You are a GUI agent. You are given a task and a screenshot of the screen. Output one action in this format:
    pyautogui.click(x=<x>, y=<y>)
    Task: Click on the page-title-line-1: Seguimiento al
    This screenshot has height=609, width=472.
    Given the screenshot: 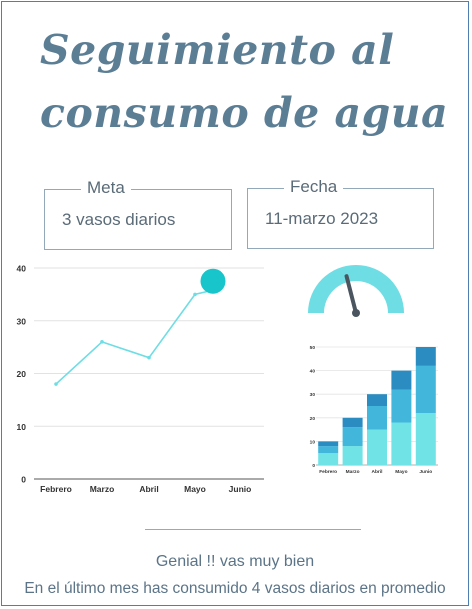 What is the action you would take?
    pyautogui.click(x=217, y=50)
    